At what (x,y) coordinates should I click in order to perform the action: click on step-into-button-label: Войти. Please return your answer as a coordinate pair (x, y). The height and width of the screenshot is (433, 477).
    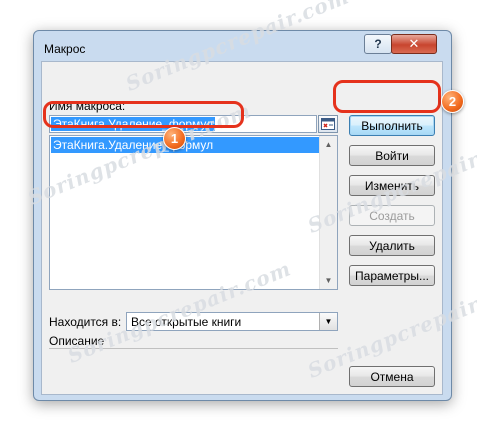
    Looking at the image, I should click on (392, 155).